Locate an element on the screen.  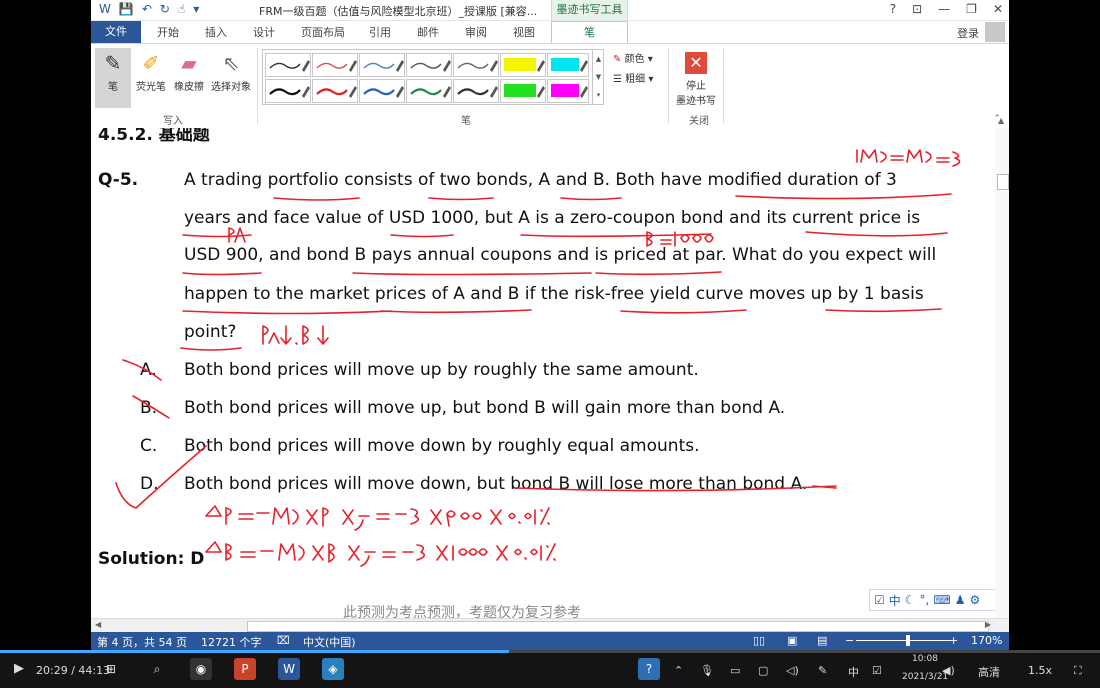
redo-icon: ↻ is located at coordinates (165, 9).